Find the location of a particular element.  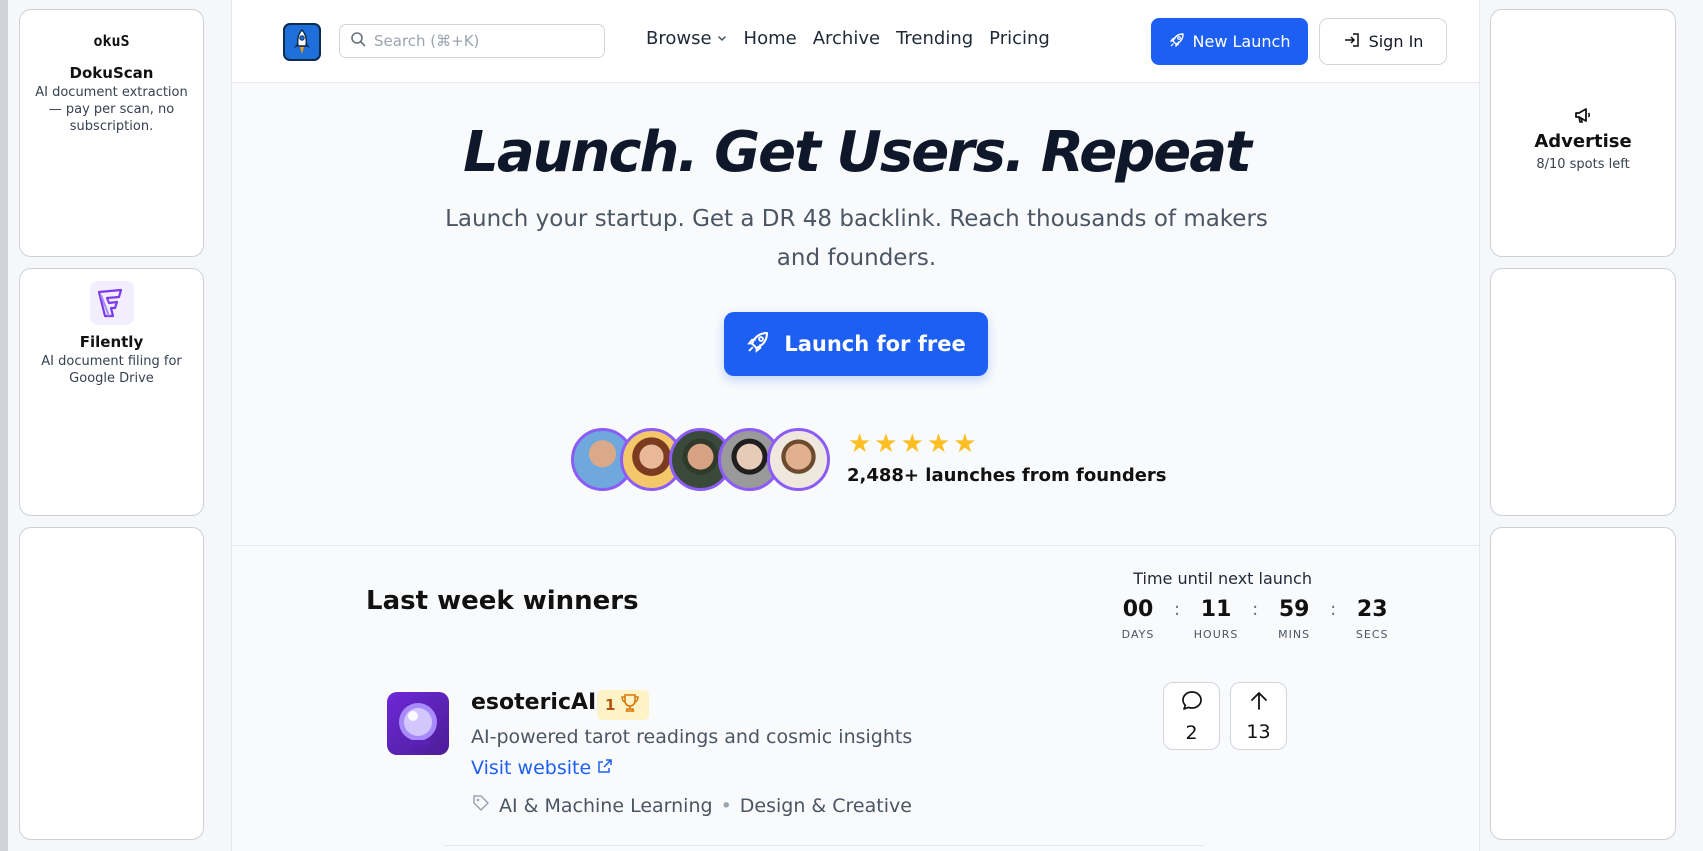

ad-description: AI document filing for Google Drive is located at coordinates (111, 370).